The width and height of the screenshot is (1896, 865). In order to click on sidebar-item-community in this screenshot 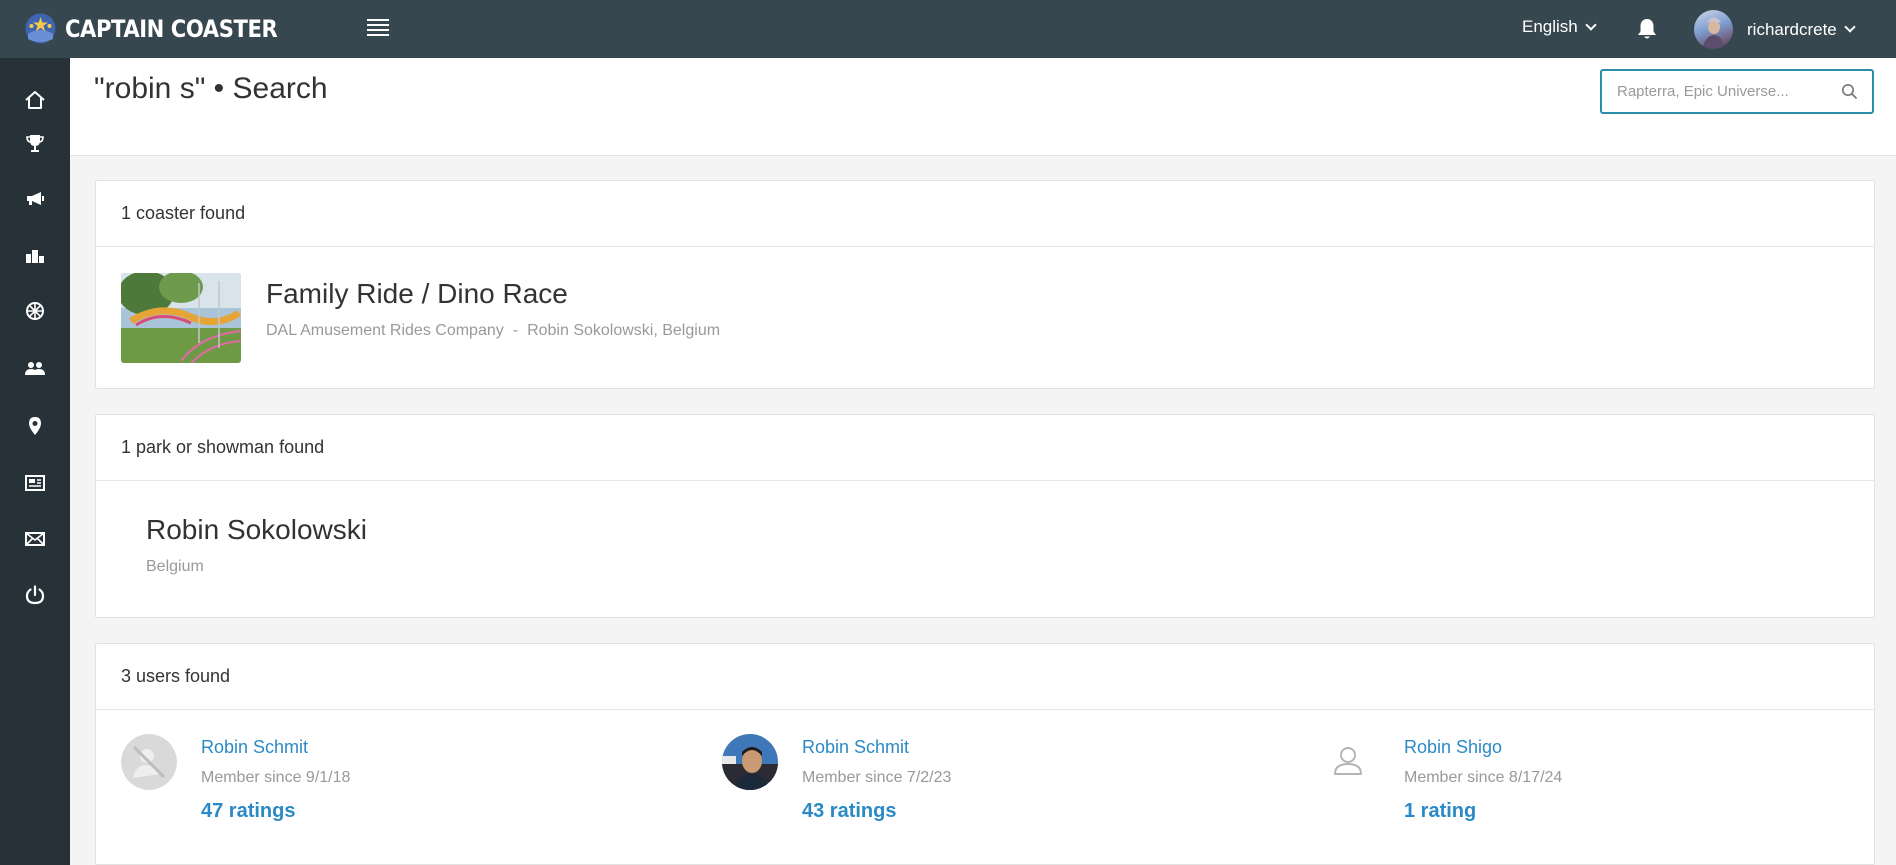, I will do `click(35, 369)`.